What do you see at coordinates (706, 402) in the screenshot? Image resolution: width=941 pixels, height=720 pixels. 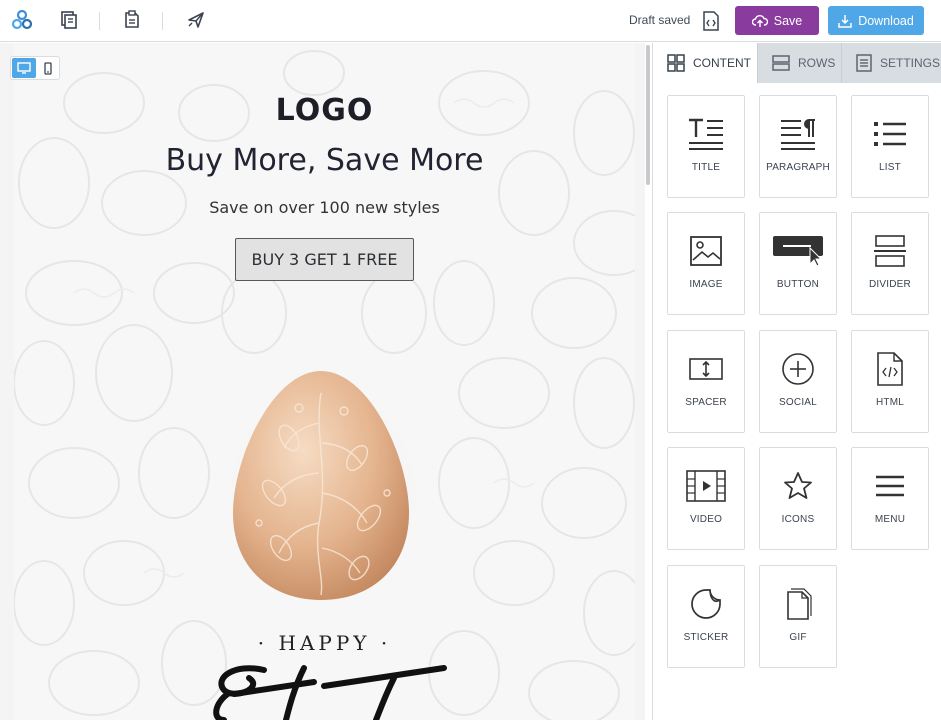 I see `block-label: SPACER` at bounding box center [706, 402].